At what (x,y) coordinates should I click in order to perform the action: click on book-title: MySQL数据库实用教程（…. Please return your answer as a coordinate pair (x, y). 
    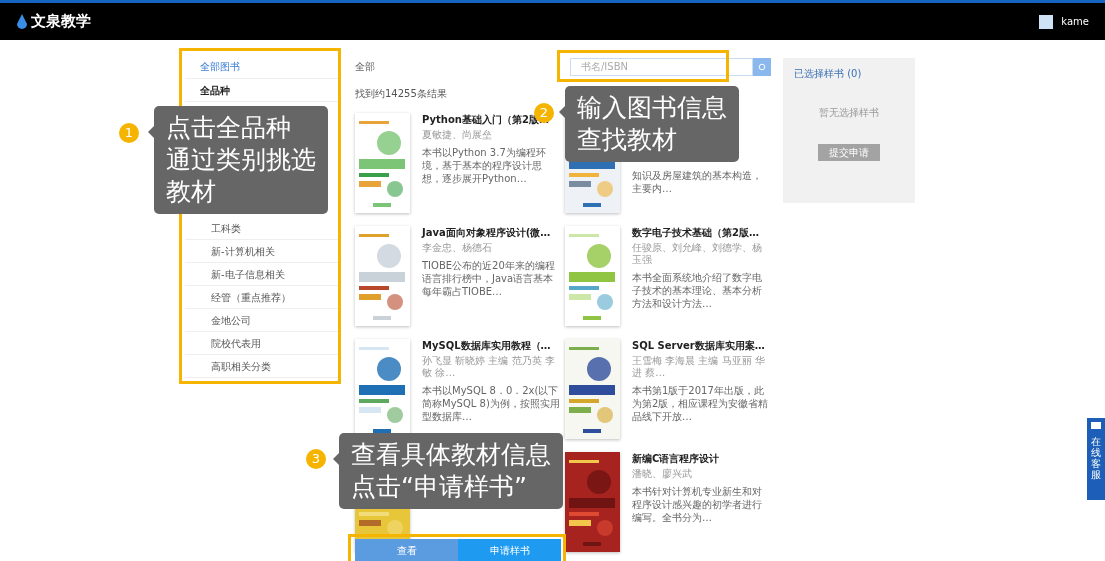
    Looking at the image, I should click on (486, 345).